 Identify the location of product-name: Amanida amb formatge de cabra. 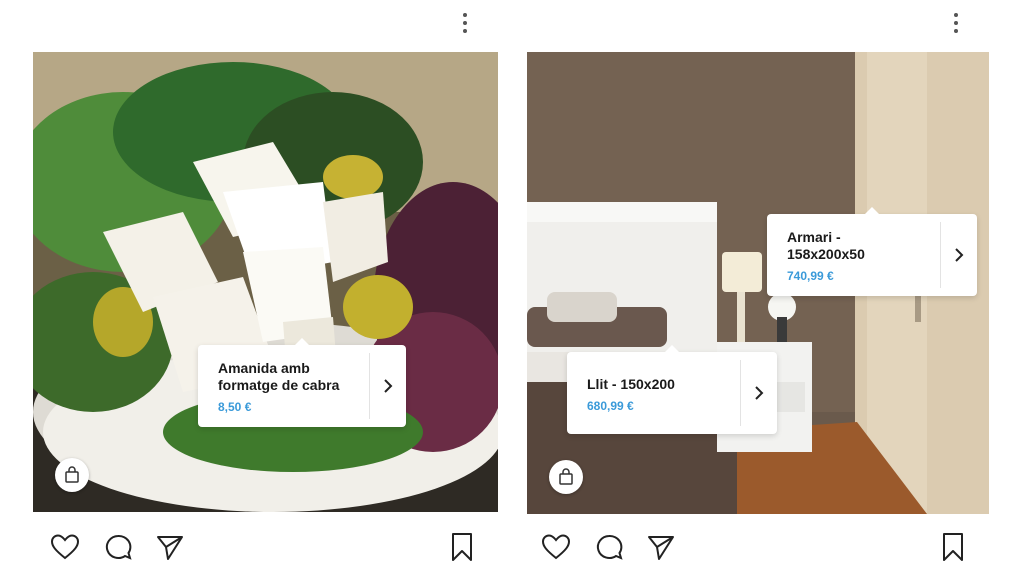
(279, 376).